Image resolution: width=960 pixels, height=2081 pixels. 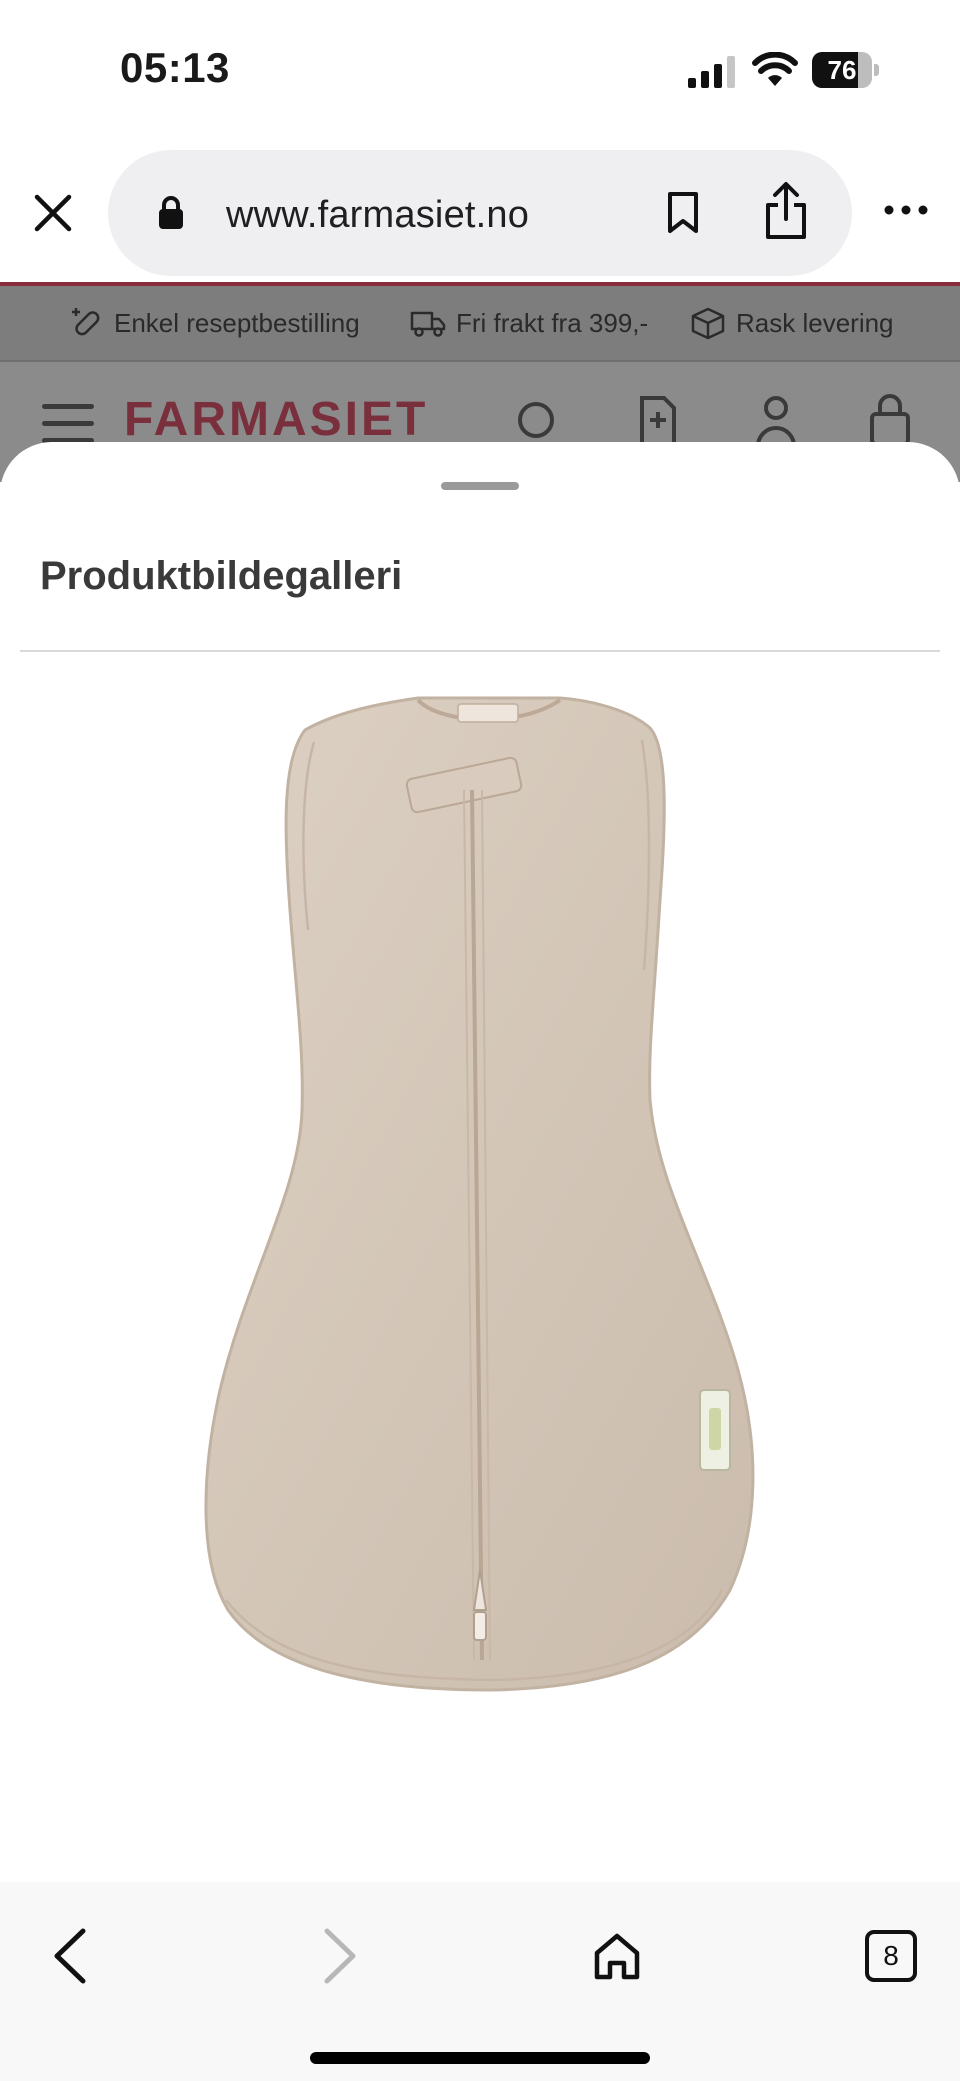 What do you see at coordinates (890, 420) in the screenshot?
I see `cart-icon` at bounding box center [890, 420].